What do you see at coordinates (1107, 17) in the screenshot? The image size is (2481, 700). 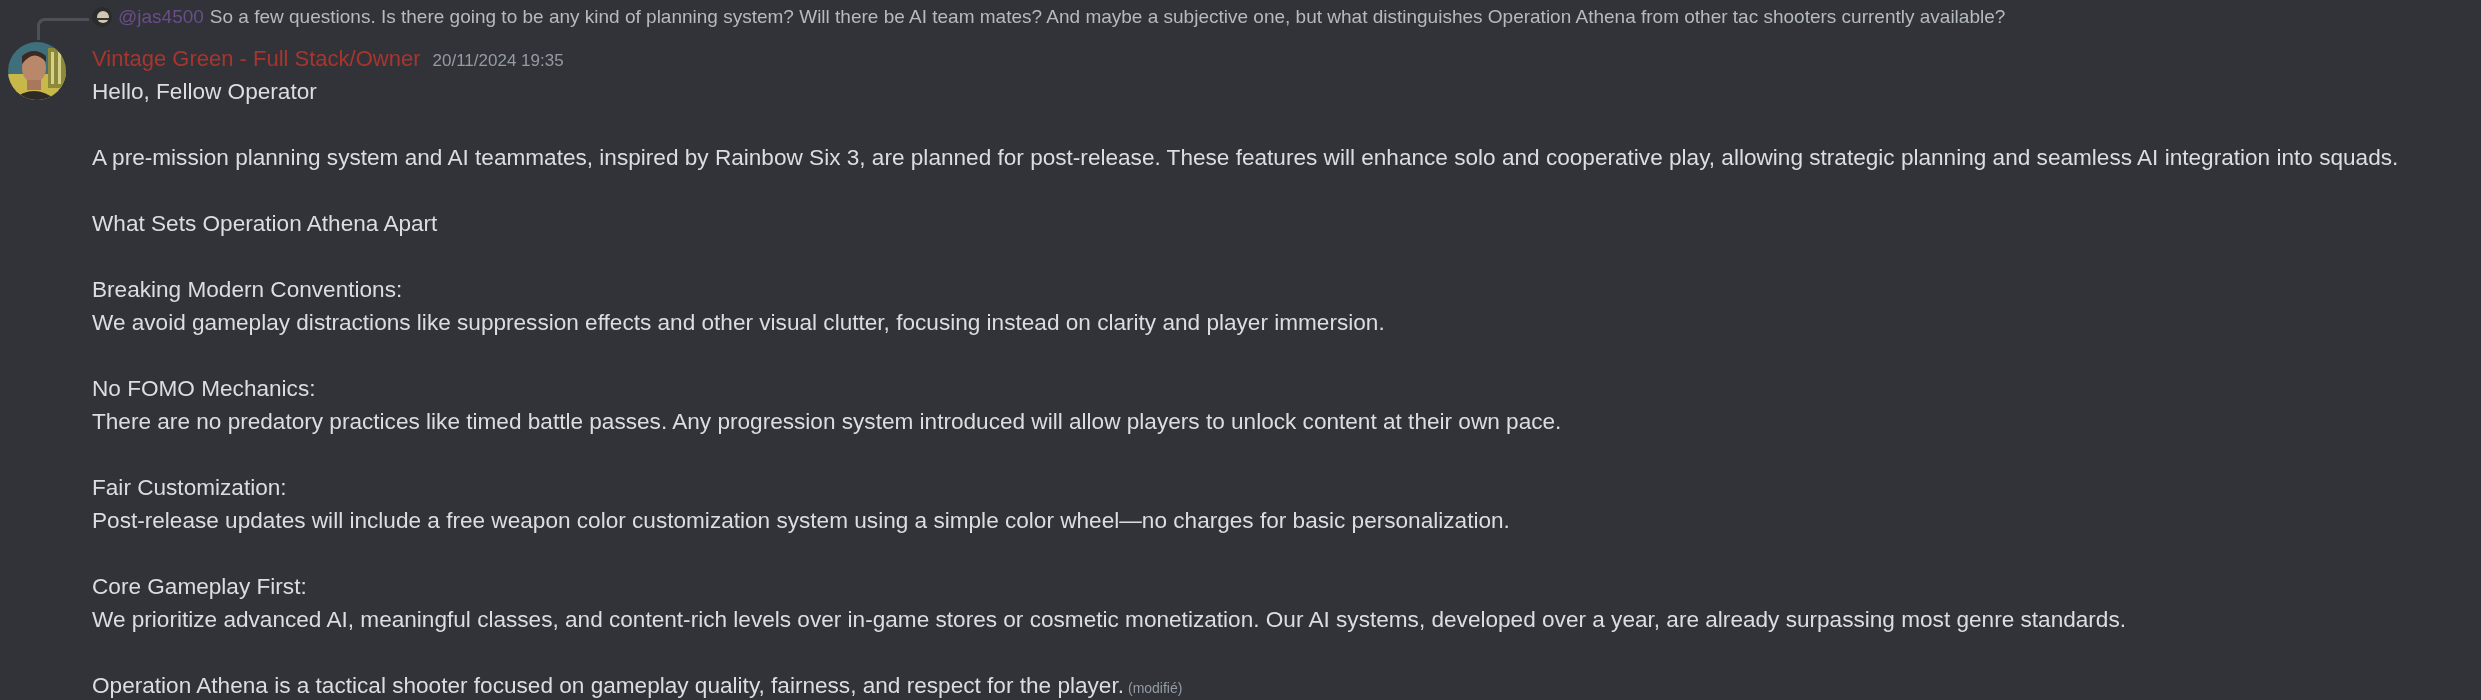 I see `reply-preview: So a few questions. Is there going to be any kind of planning system? Will there be AI team mates? And maybe a subjective one, but what distinguishes Operation Athena from other tac shooters currently available?` at bounding box center [1107, 17].